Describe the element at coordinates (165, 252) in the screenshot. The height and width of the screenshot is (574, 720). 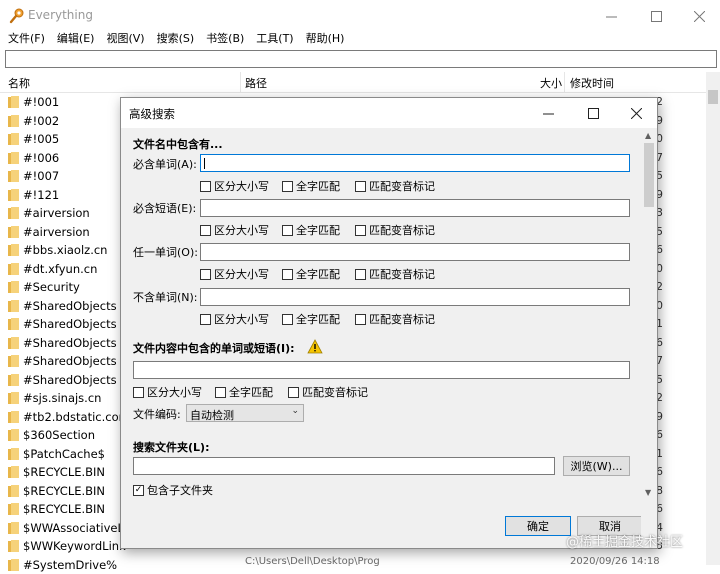
I see `any-word-label: 任一单词(O):` at that location.